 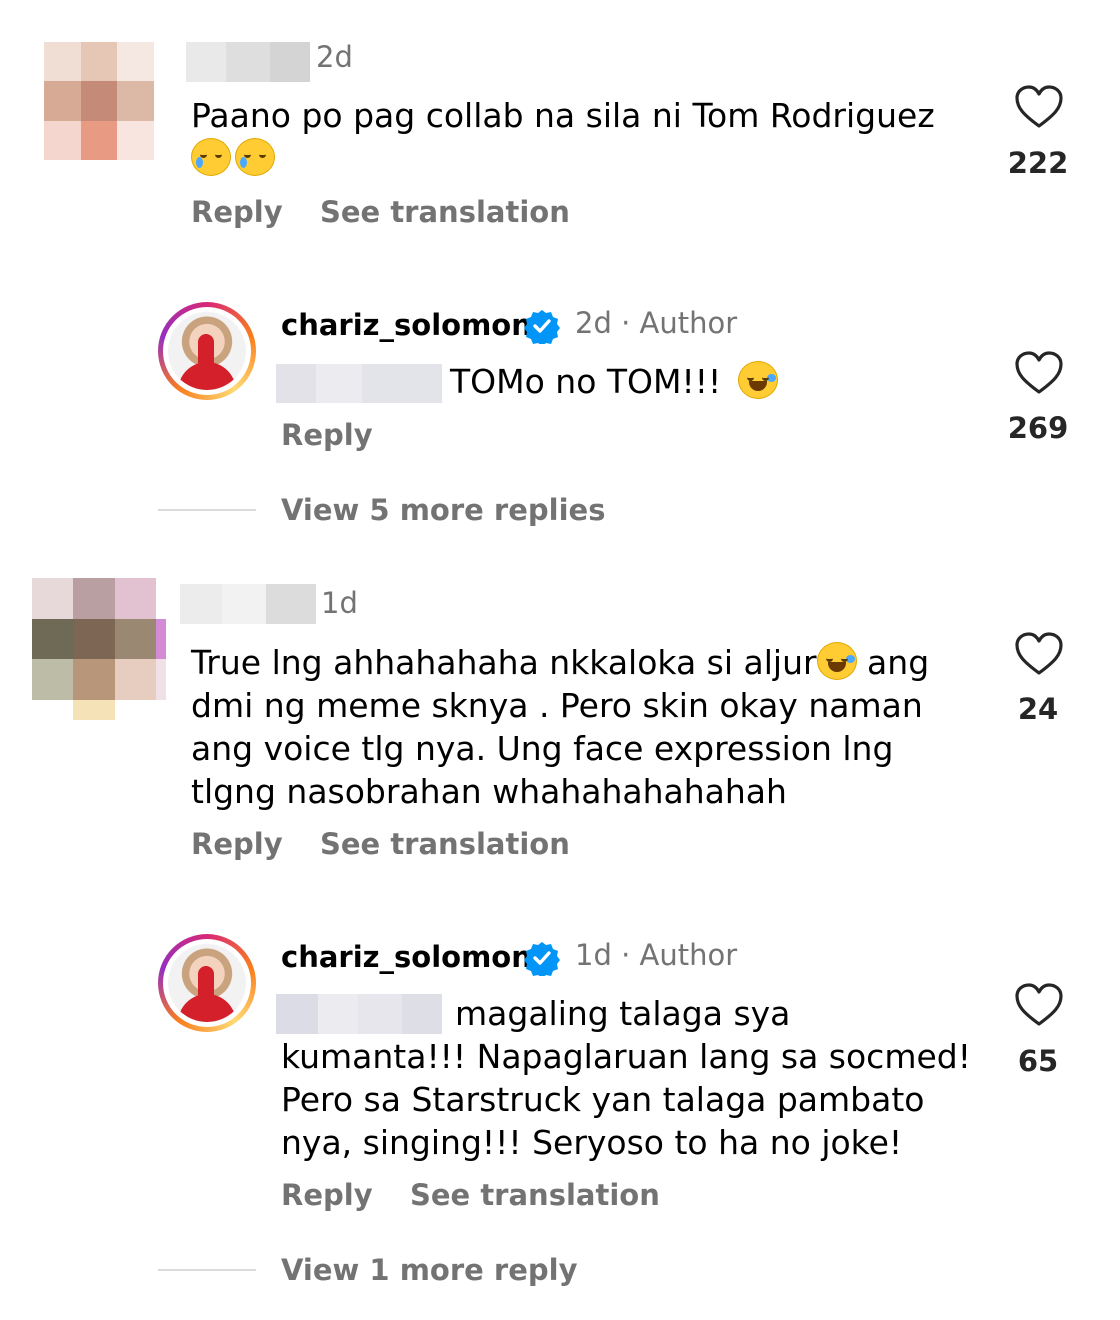 I want to click on comment-text-line: dmi ng meme sknya . Pero skin okay naman, so click(x=557, y=705).